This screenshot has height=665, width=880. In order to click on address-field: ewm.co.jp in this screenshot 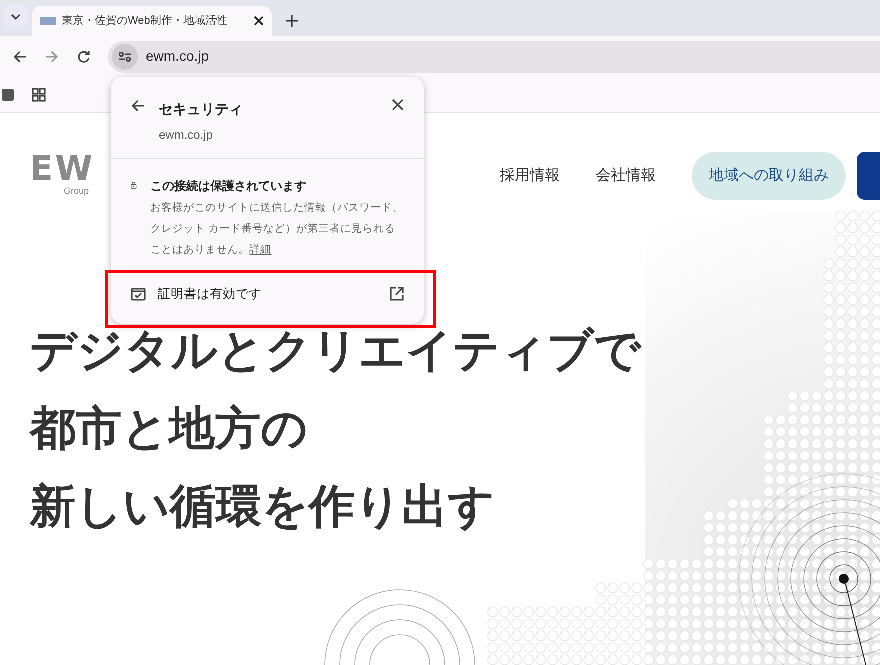, I will do `click(178, 56)`.